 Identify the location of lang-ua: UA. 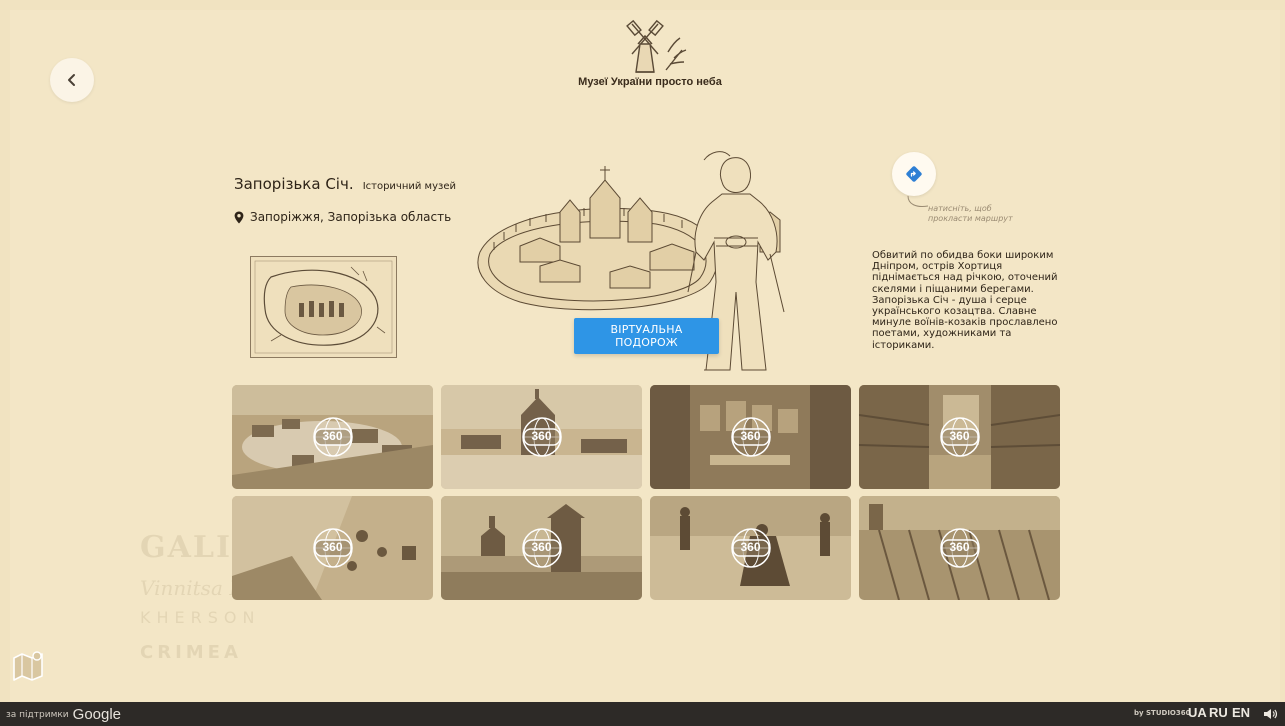
(1197, 712).